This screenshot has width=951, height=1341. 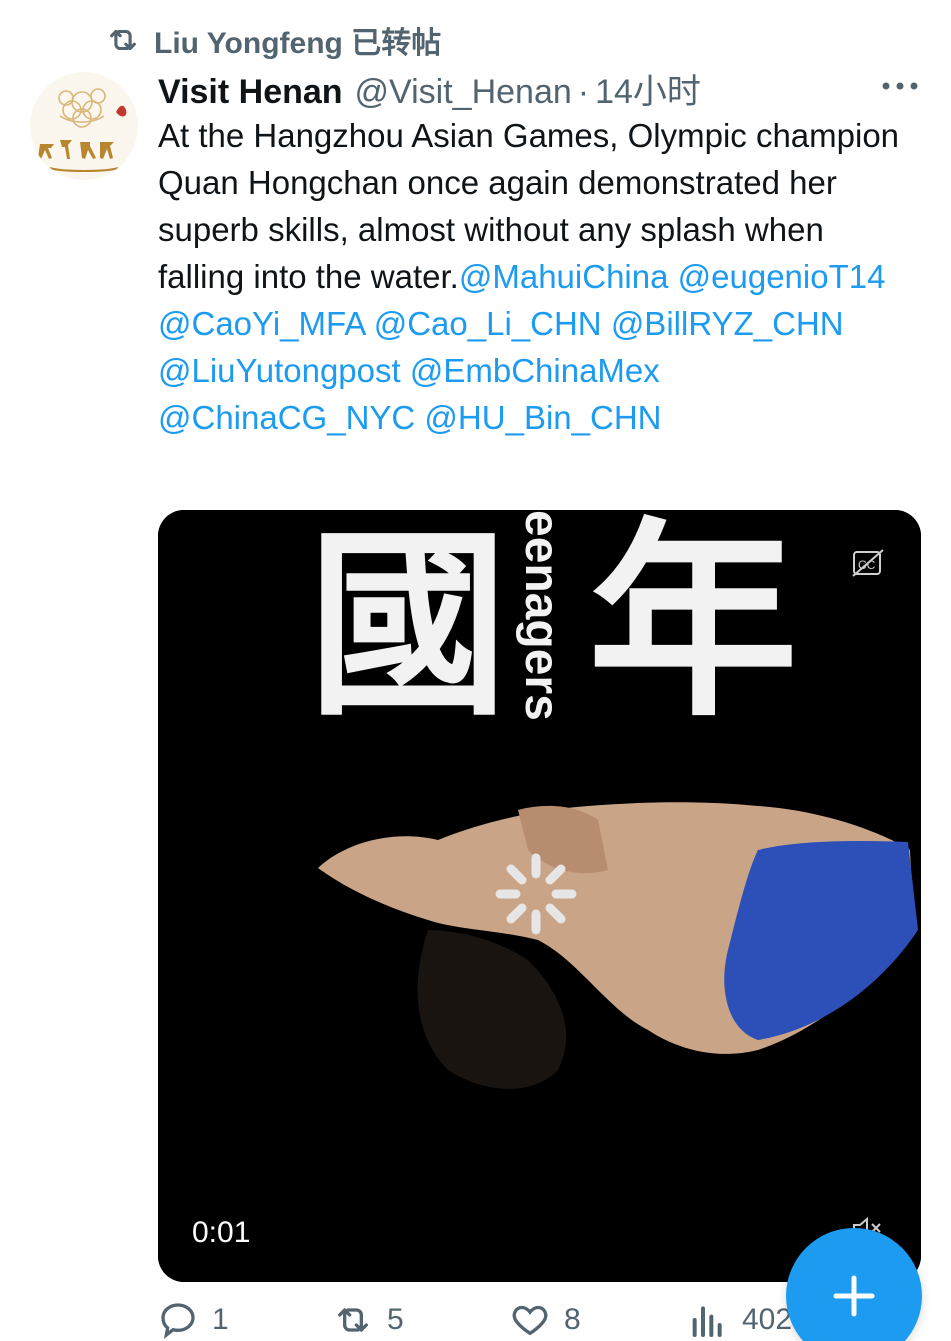 What do you see at coordinates (740, 1320) in the screenshot?
I see `views-button: 402` at bounding box center [740, 1320].